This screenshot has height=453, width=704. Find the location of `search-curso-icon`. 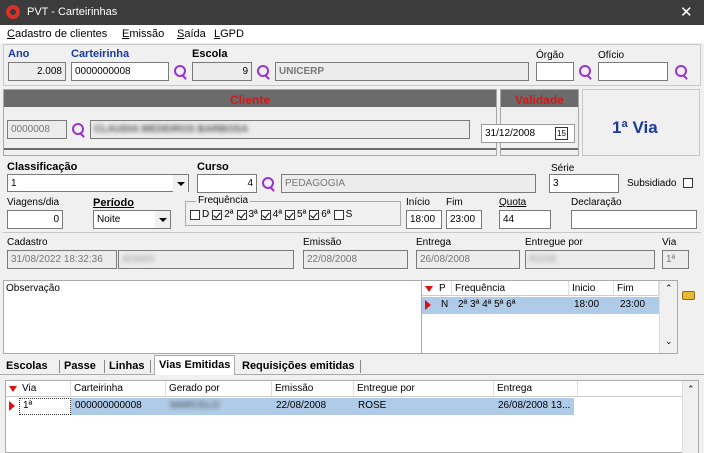

search-curso-icon is located at coordinates (269, 184).